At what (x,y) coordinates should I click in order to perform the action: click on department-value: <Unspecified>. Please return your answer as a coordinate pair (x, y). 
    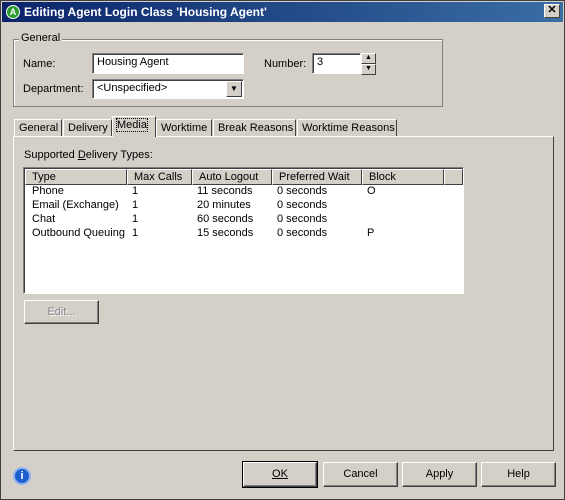
    Looking at the image, I should click on (132, 88).